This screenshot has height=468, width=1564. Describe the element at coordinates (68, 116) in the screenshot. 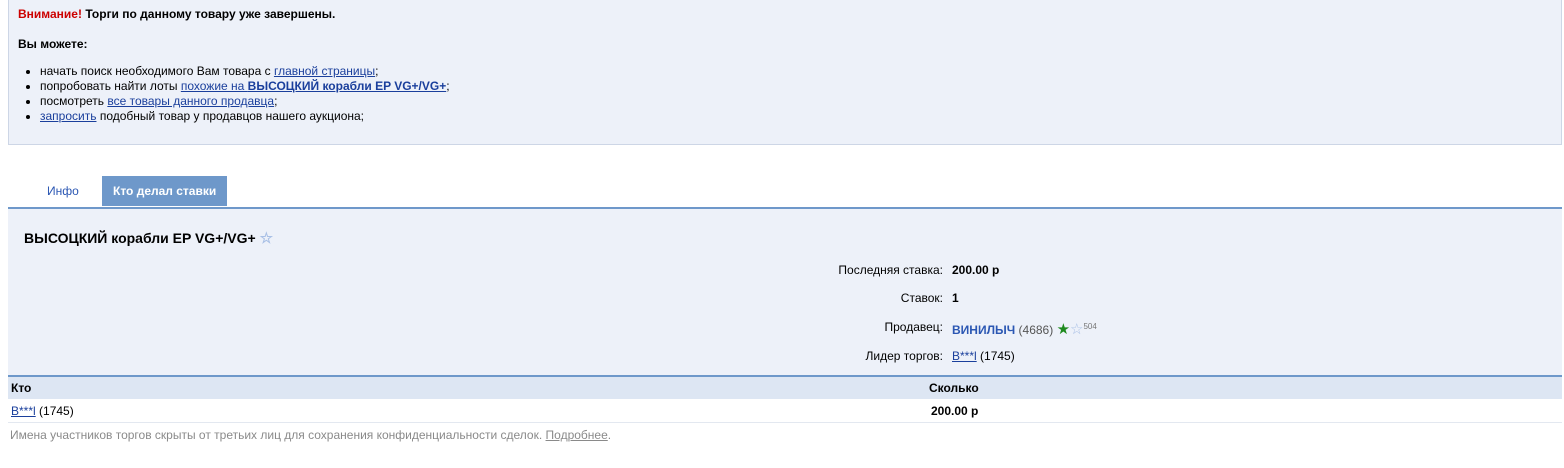

I see `request-link: запросить` at that location.